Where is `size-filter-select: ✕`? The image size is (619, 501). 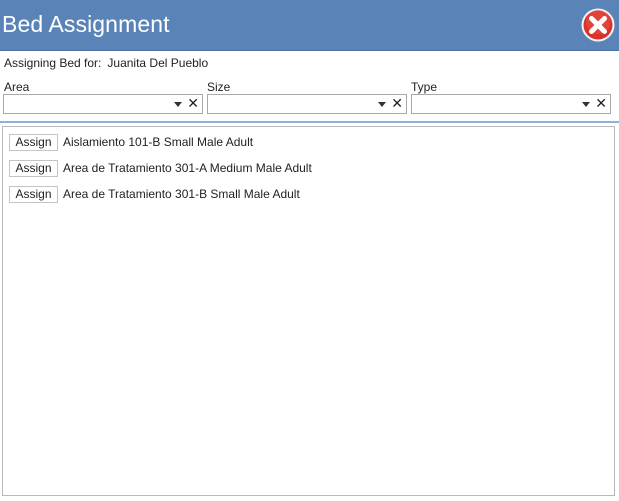 size-filter-select: ✕ is located at coordinates (307, 104).